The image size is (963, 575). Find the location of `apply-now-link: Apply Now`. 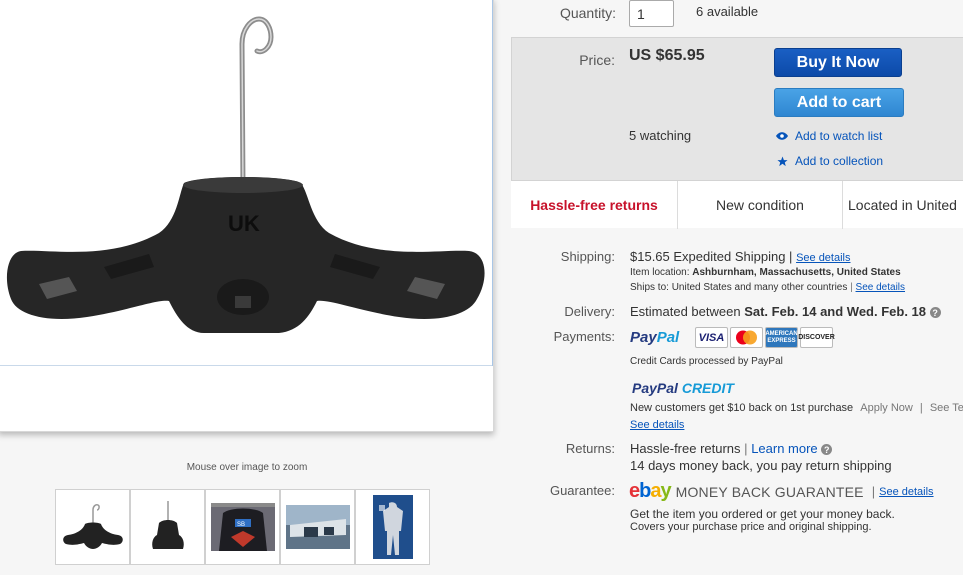

apply-now-link: Apply Now is located at coordinates (886, 408).